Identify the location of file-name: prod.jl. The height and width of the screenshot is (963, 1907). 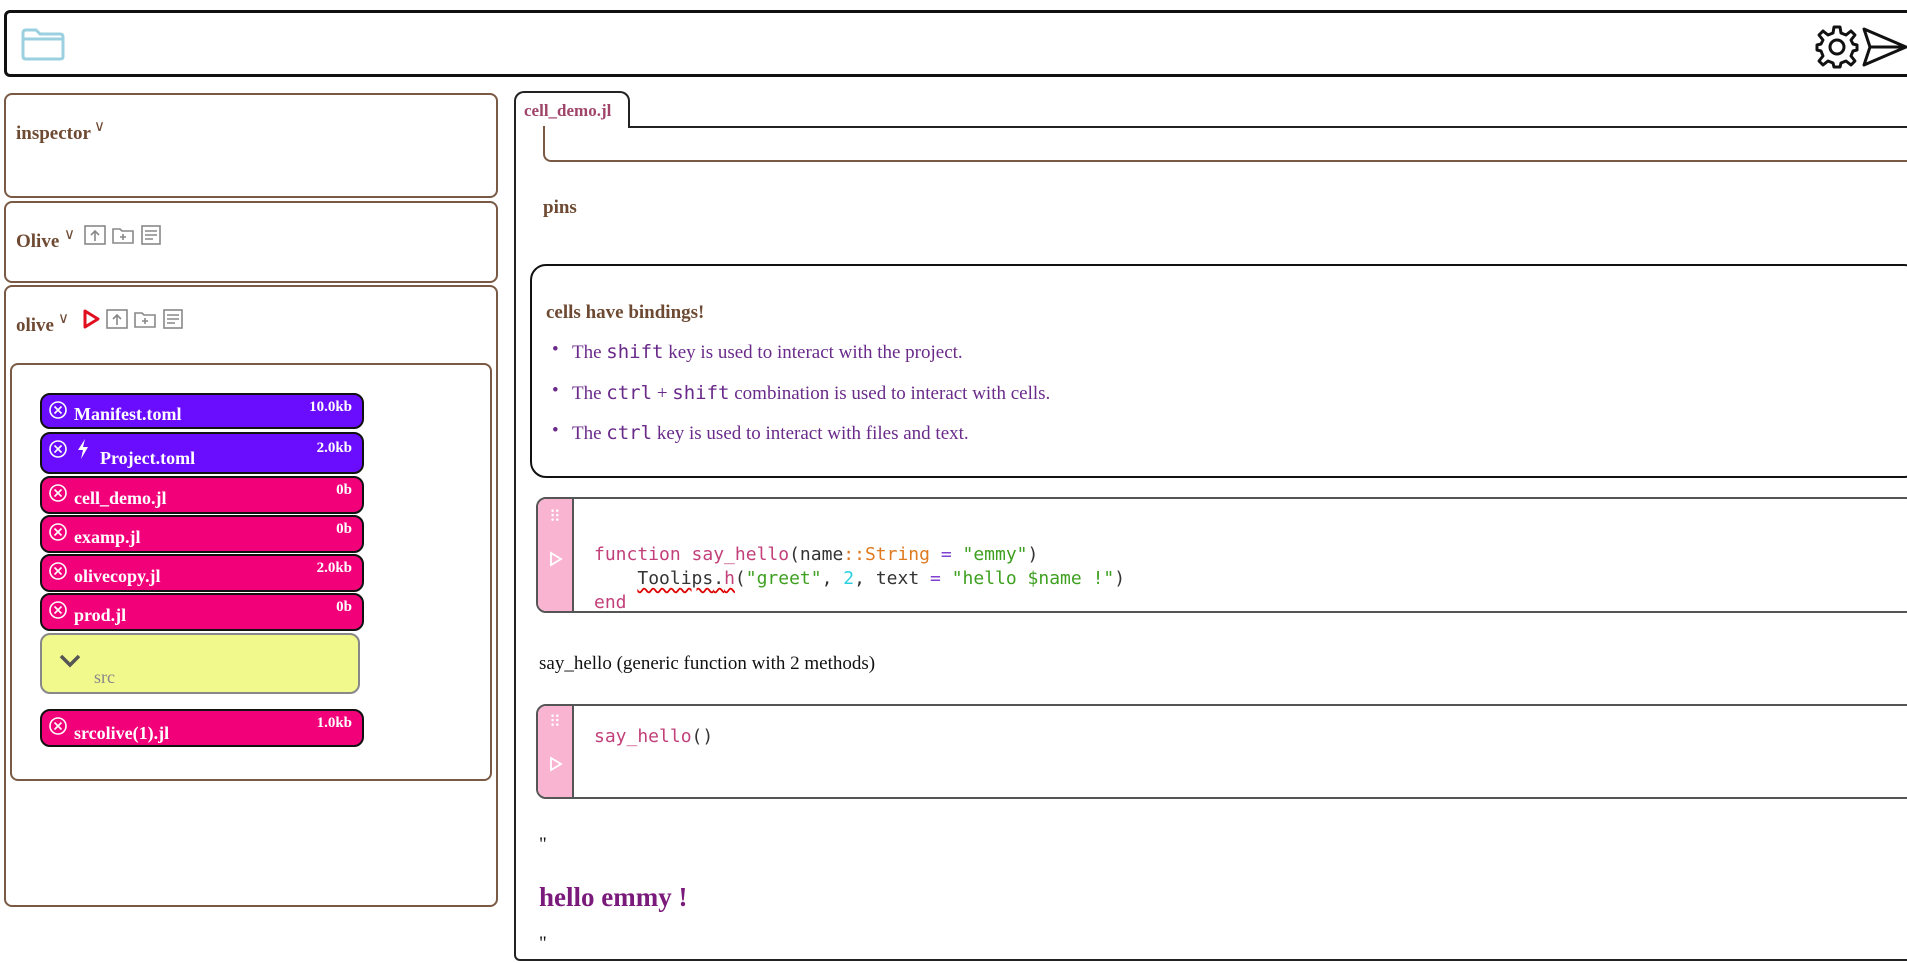
(100, 615).